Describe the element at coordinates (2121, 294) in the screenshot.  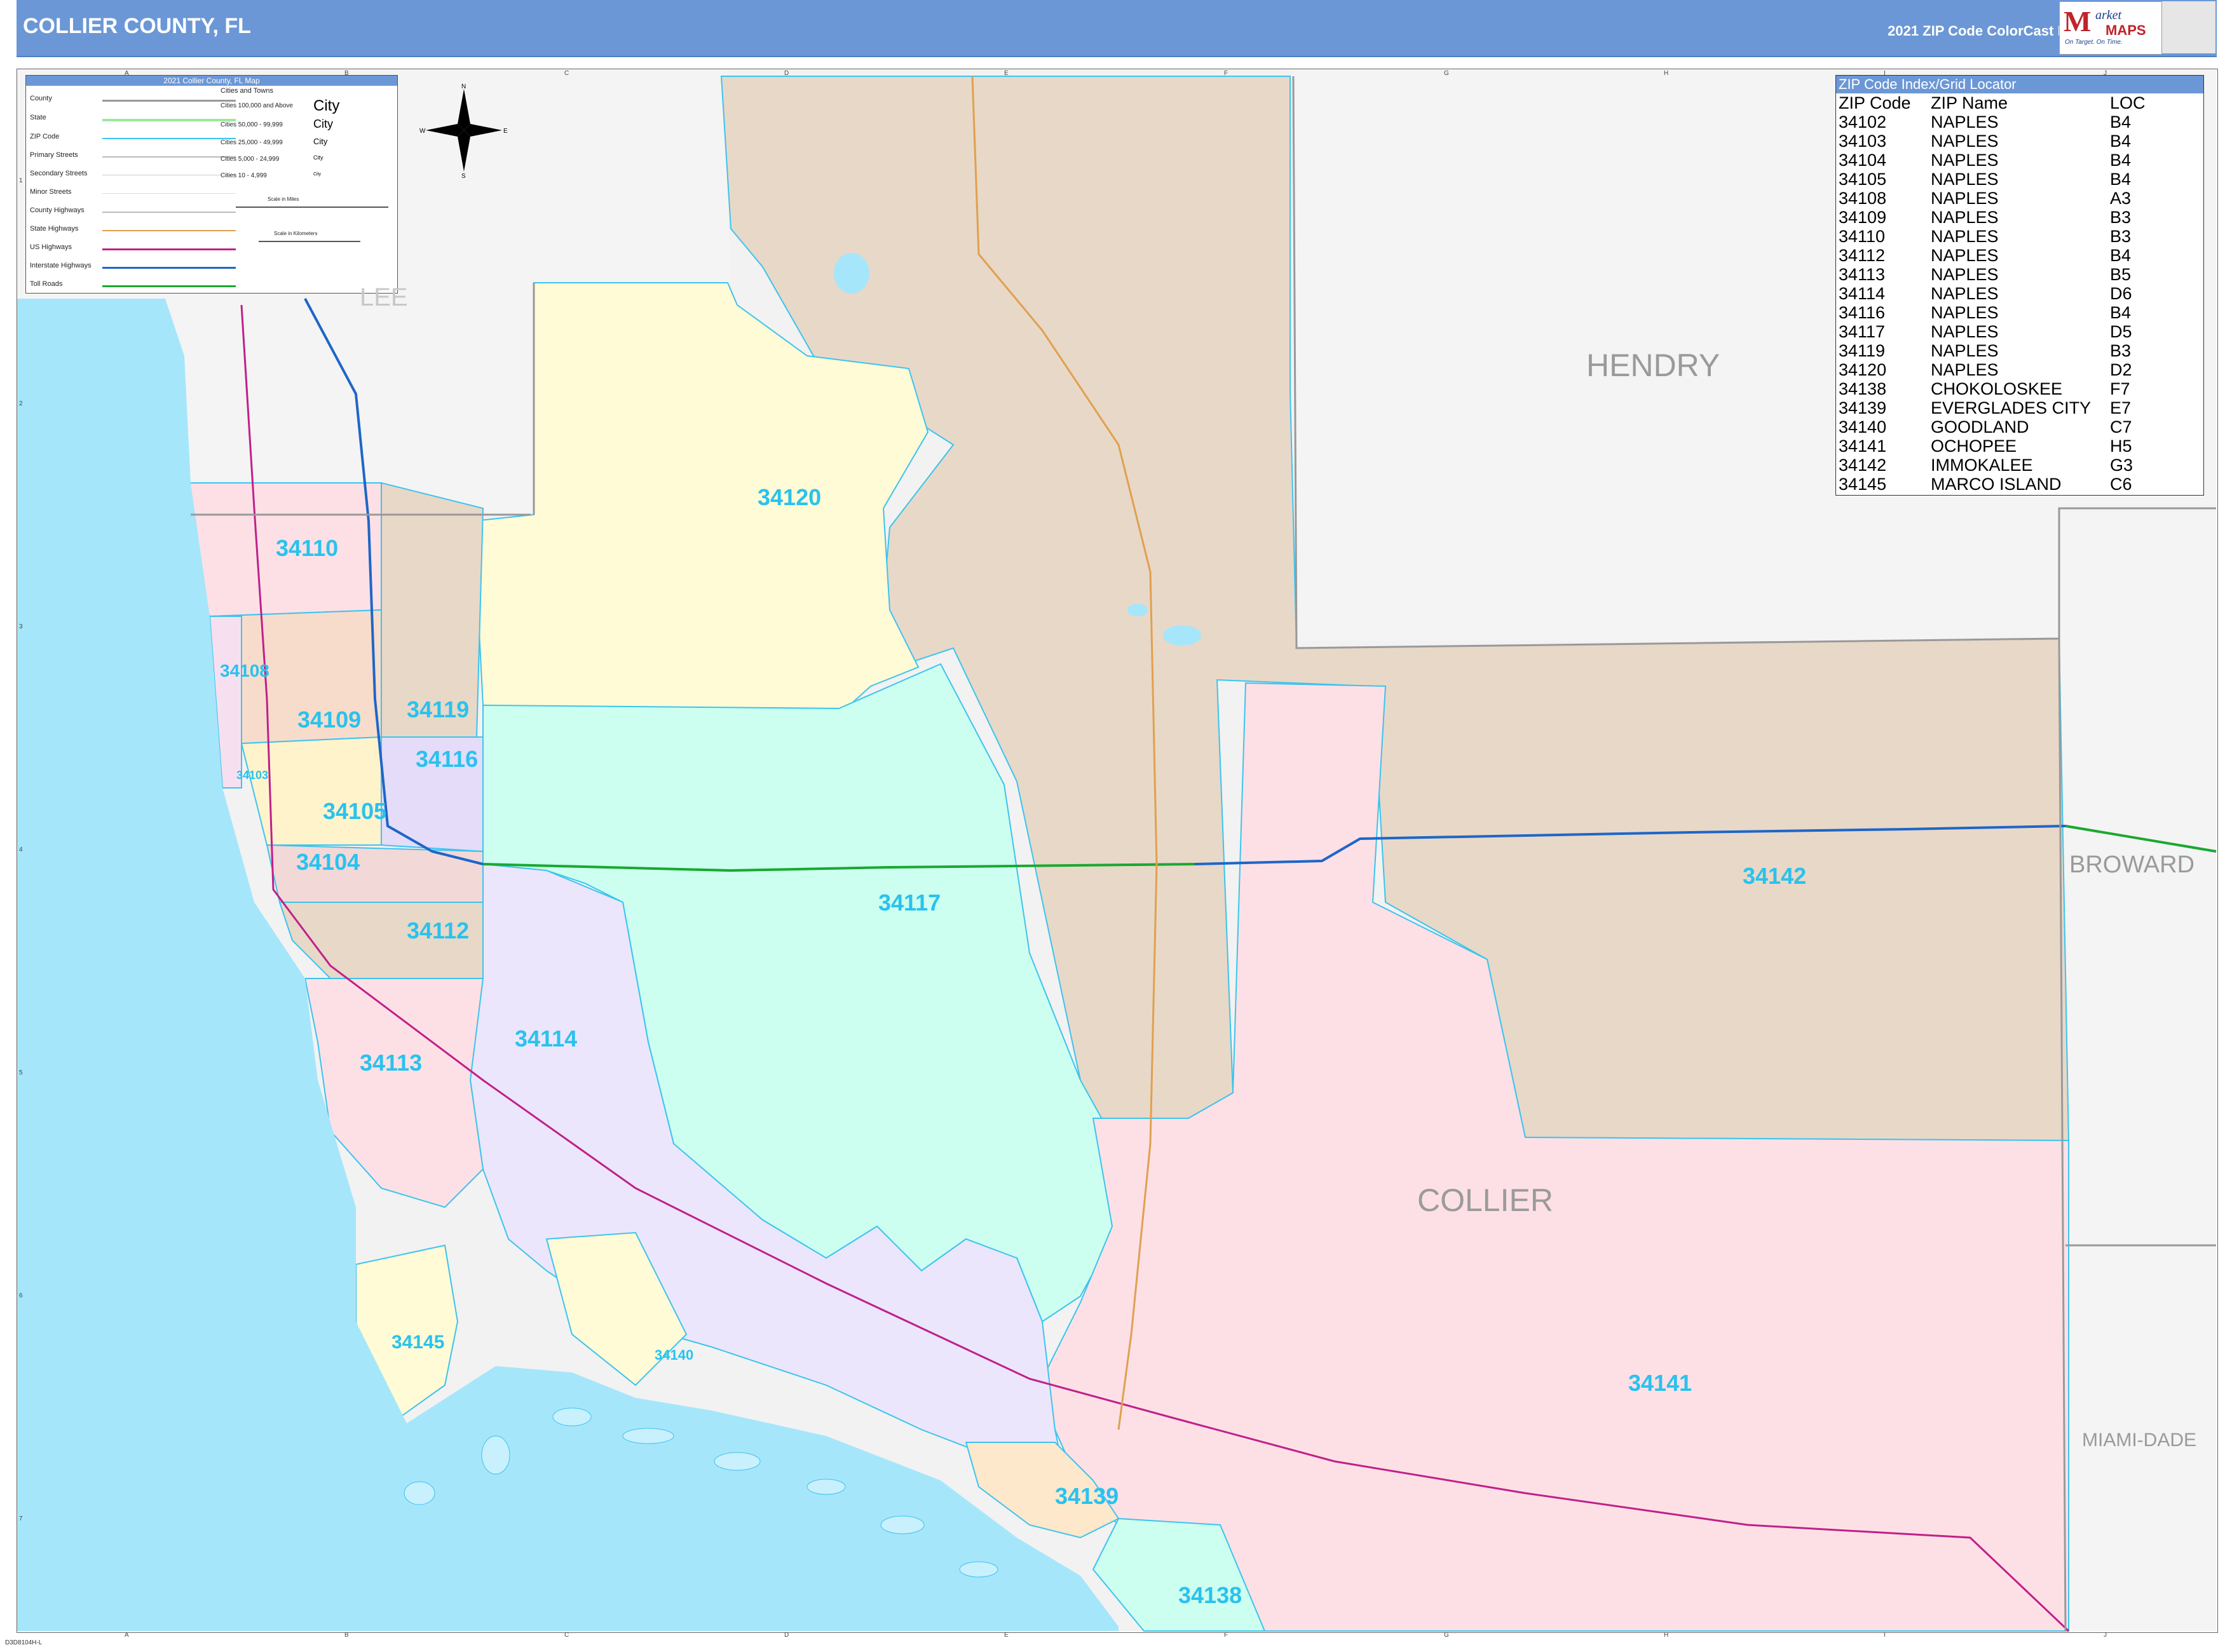
I see `zip-index-cell: D6` at that location.